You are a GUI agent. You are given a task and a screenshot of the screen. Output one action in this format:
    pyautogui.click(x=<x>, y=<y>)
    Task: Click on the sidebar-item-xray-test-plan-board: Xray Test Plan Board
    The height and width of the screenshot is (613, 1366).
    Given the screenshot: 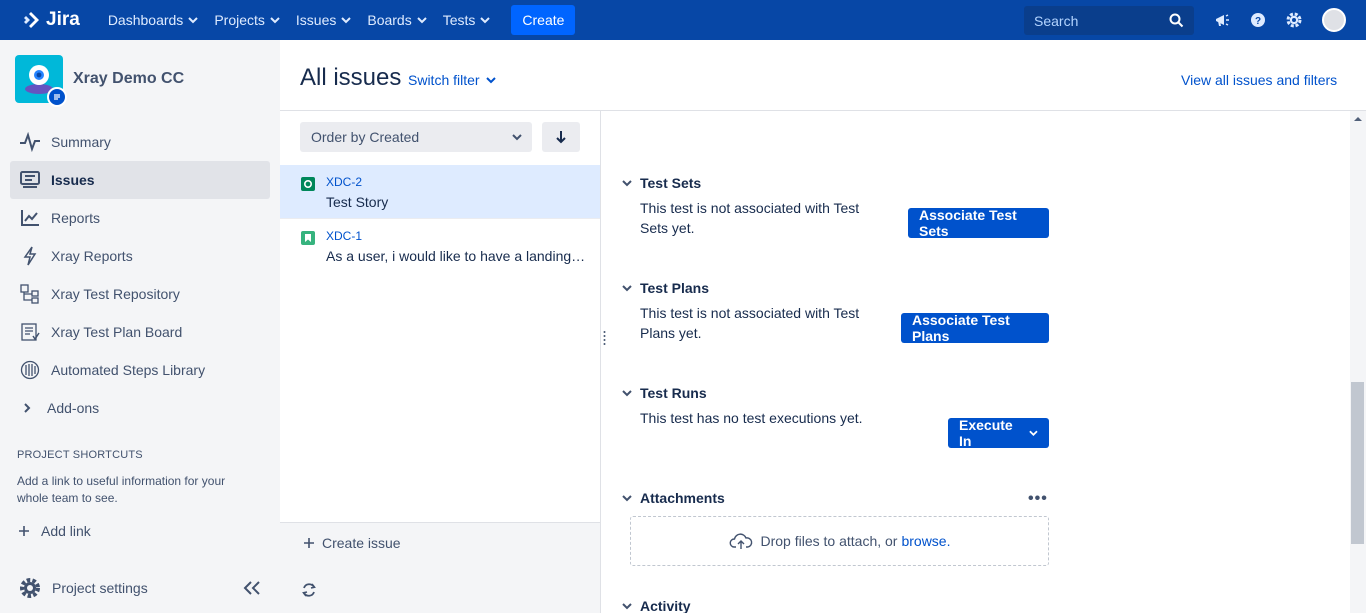 What is the action you would take?
    pyautogui.click(x=140, y=332)
    